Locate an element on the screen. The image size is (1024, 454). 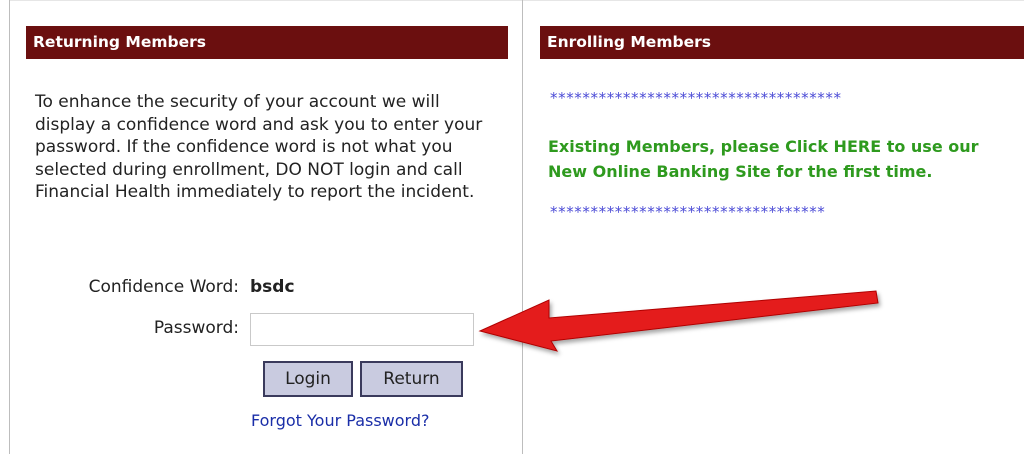
login-button: Login is located at coordinates (308, 379).